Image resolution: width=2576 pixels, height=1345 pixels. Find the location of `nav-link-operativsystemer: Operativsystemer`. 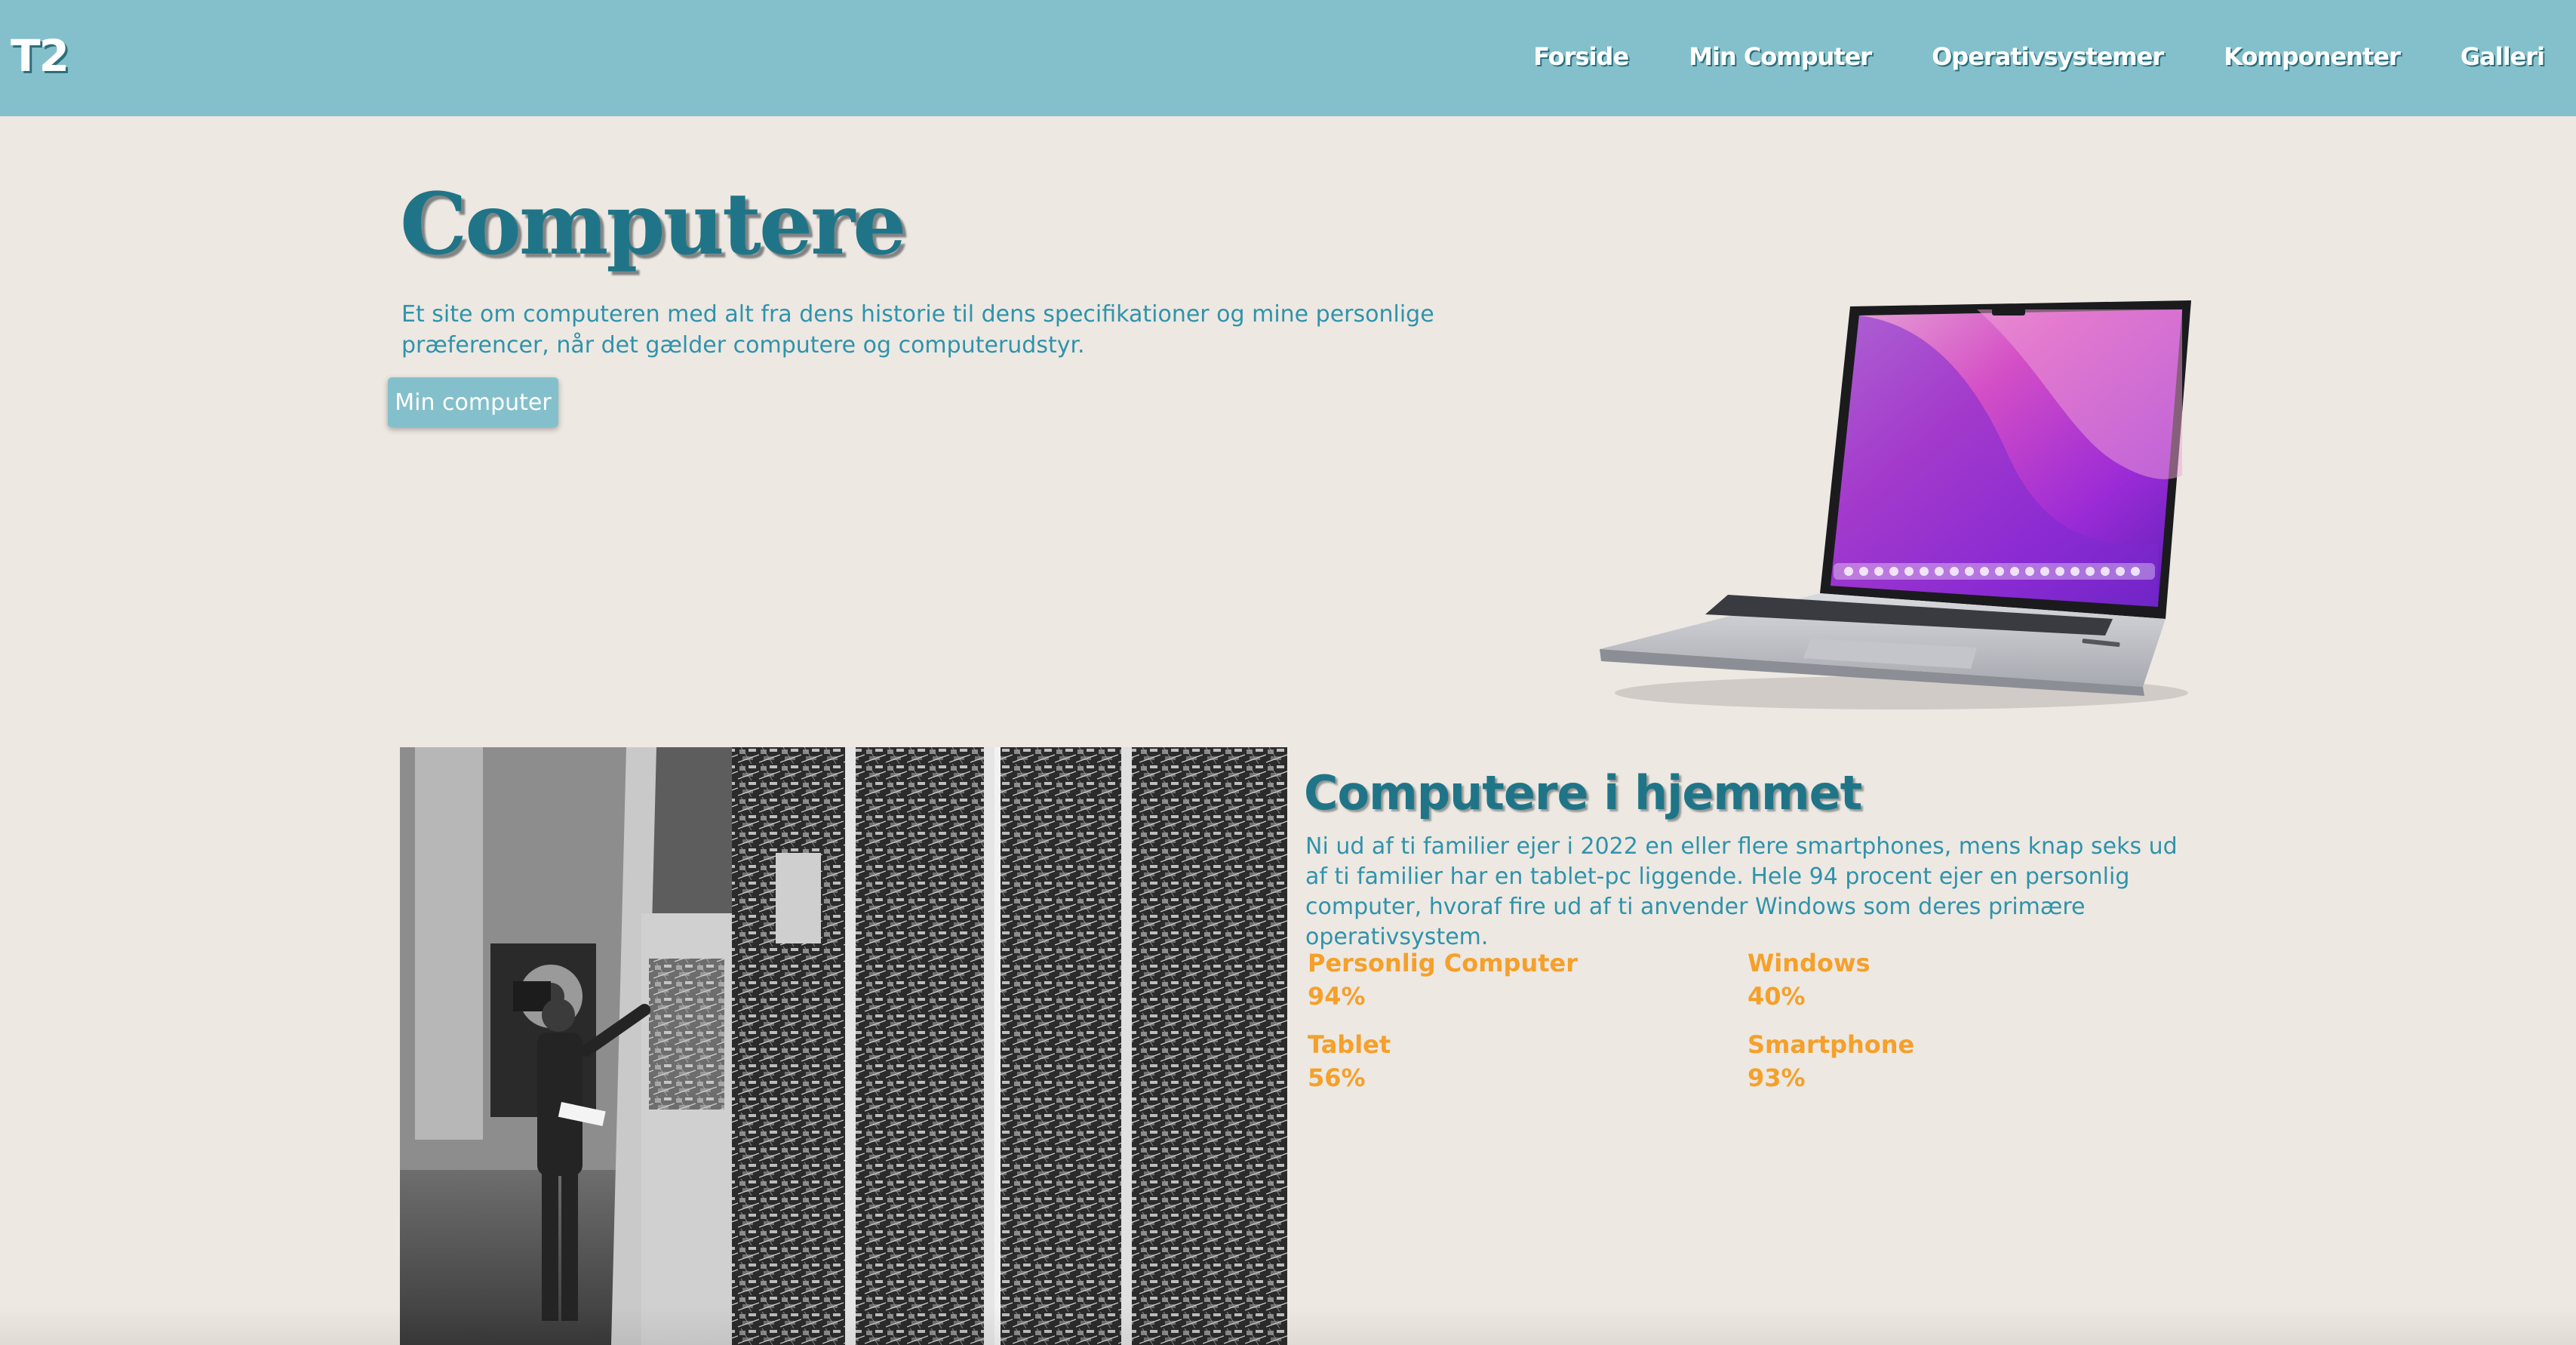

nav-link-operativsystemer: Operativsystemer is located at coordinates (2048, 56).